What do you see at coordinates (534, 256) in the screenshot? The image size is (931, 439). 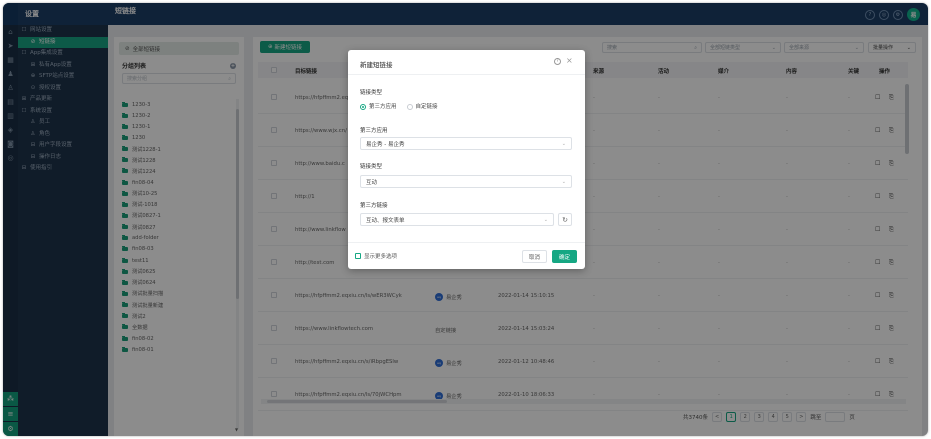 I see `cancel-button: 取消` at bounding box center [534, 256].